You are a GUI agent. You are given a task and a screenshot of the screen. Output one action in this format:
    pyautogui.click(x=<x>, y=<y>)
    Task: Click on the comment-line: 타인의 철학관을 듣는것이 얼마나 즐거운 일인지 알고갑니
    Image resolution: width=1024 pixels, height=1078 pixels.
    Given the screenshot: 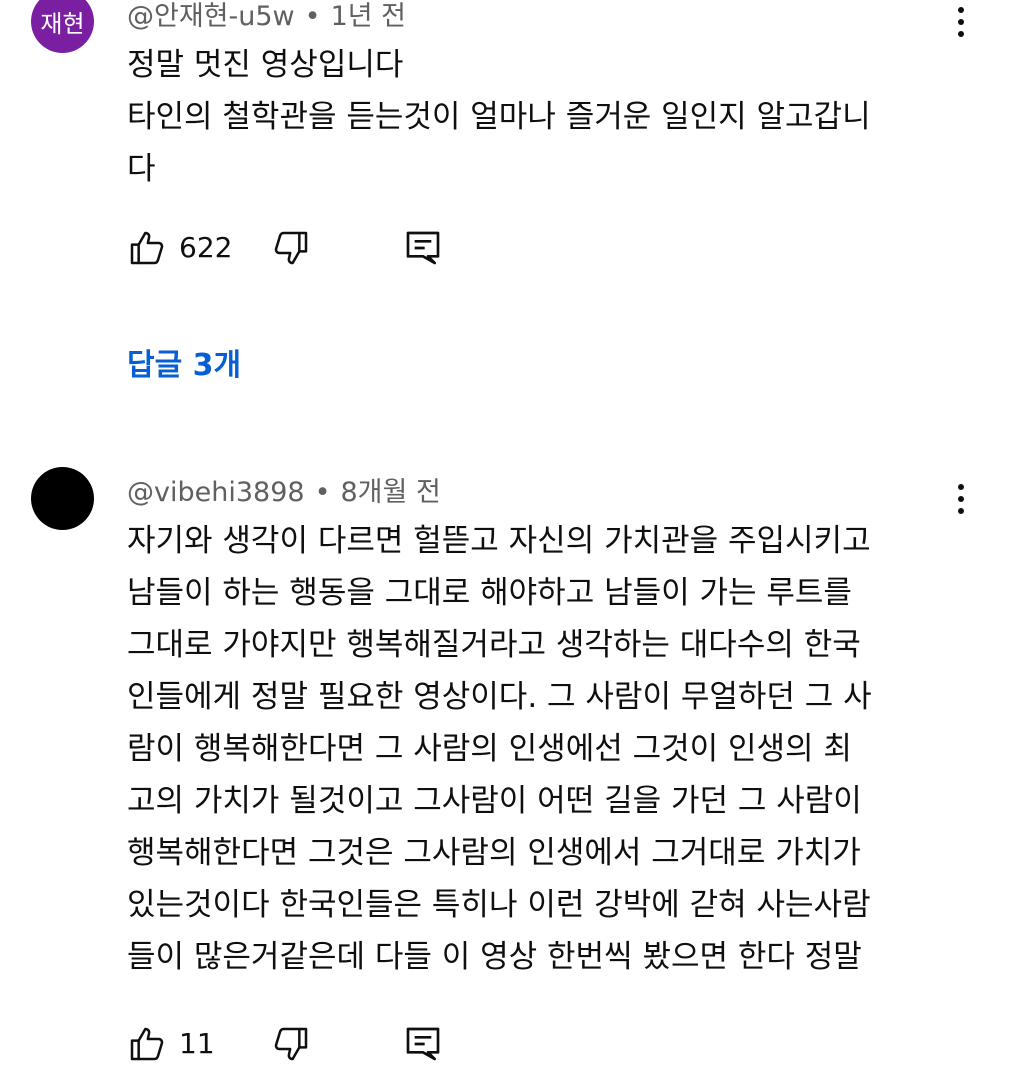 What is the action you would take?
    pyautogui.click(x=499, y=117)
    